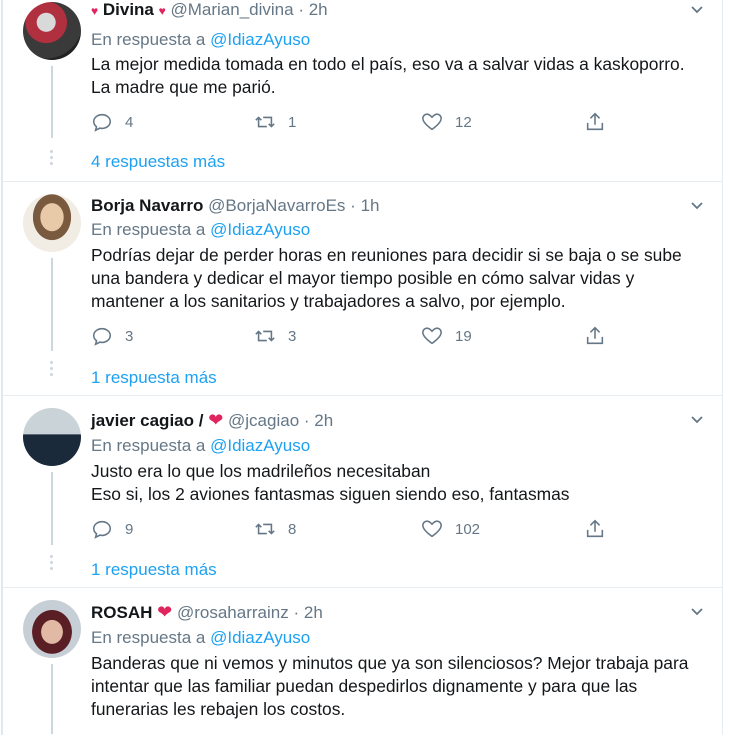 Image resolution: width=730 pixels, height=748 pixels. I want to click on author-name: javier cagiao /, so click(147, 420).